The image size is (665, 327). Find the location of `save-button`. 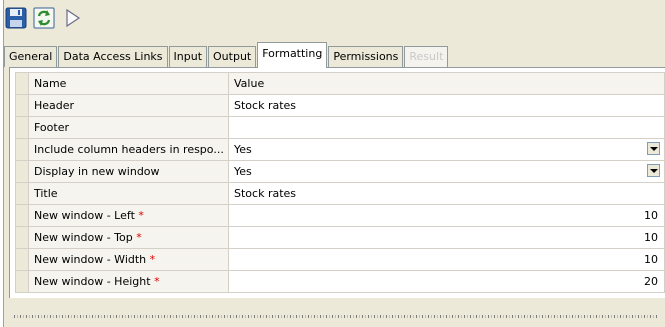

save-button is located at coordinates (16, 18).